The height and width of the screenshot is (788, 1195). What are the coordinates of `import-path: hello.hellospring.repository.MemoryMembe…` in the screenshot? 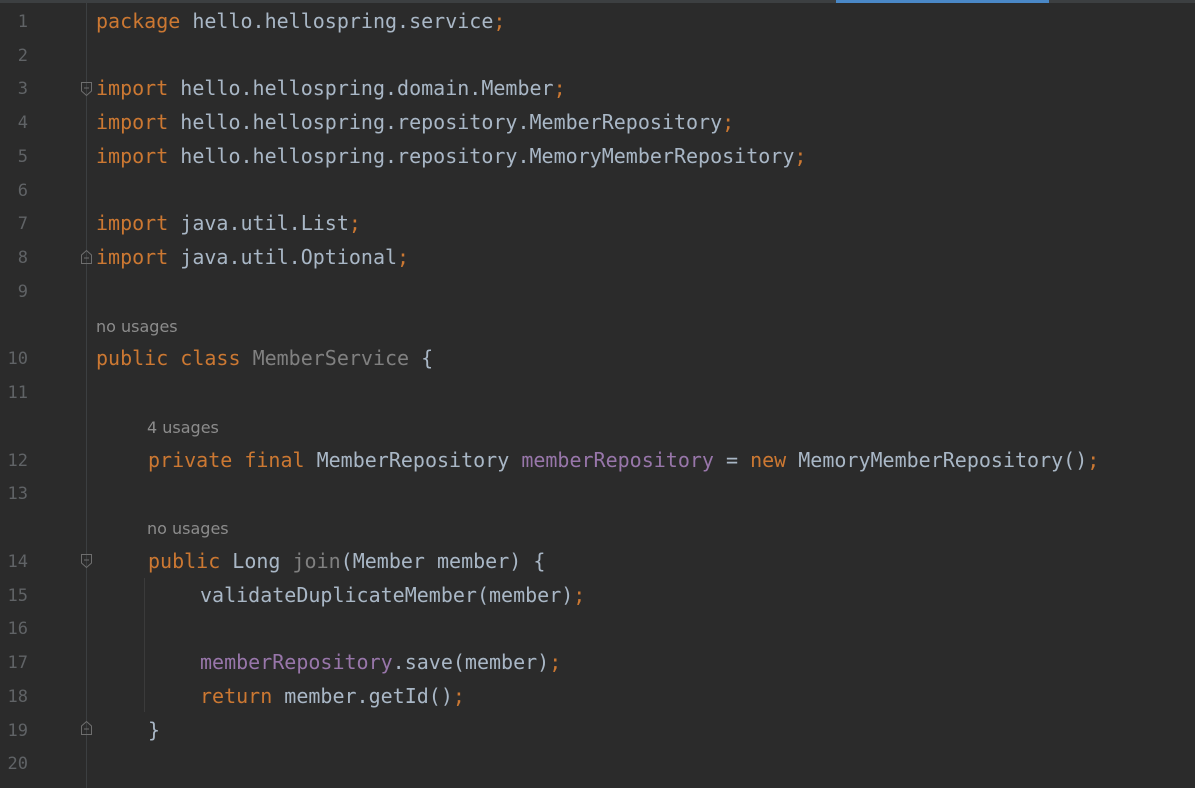 It's located at (481, 156).